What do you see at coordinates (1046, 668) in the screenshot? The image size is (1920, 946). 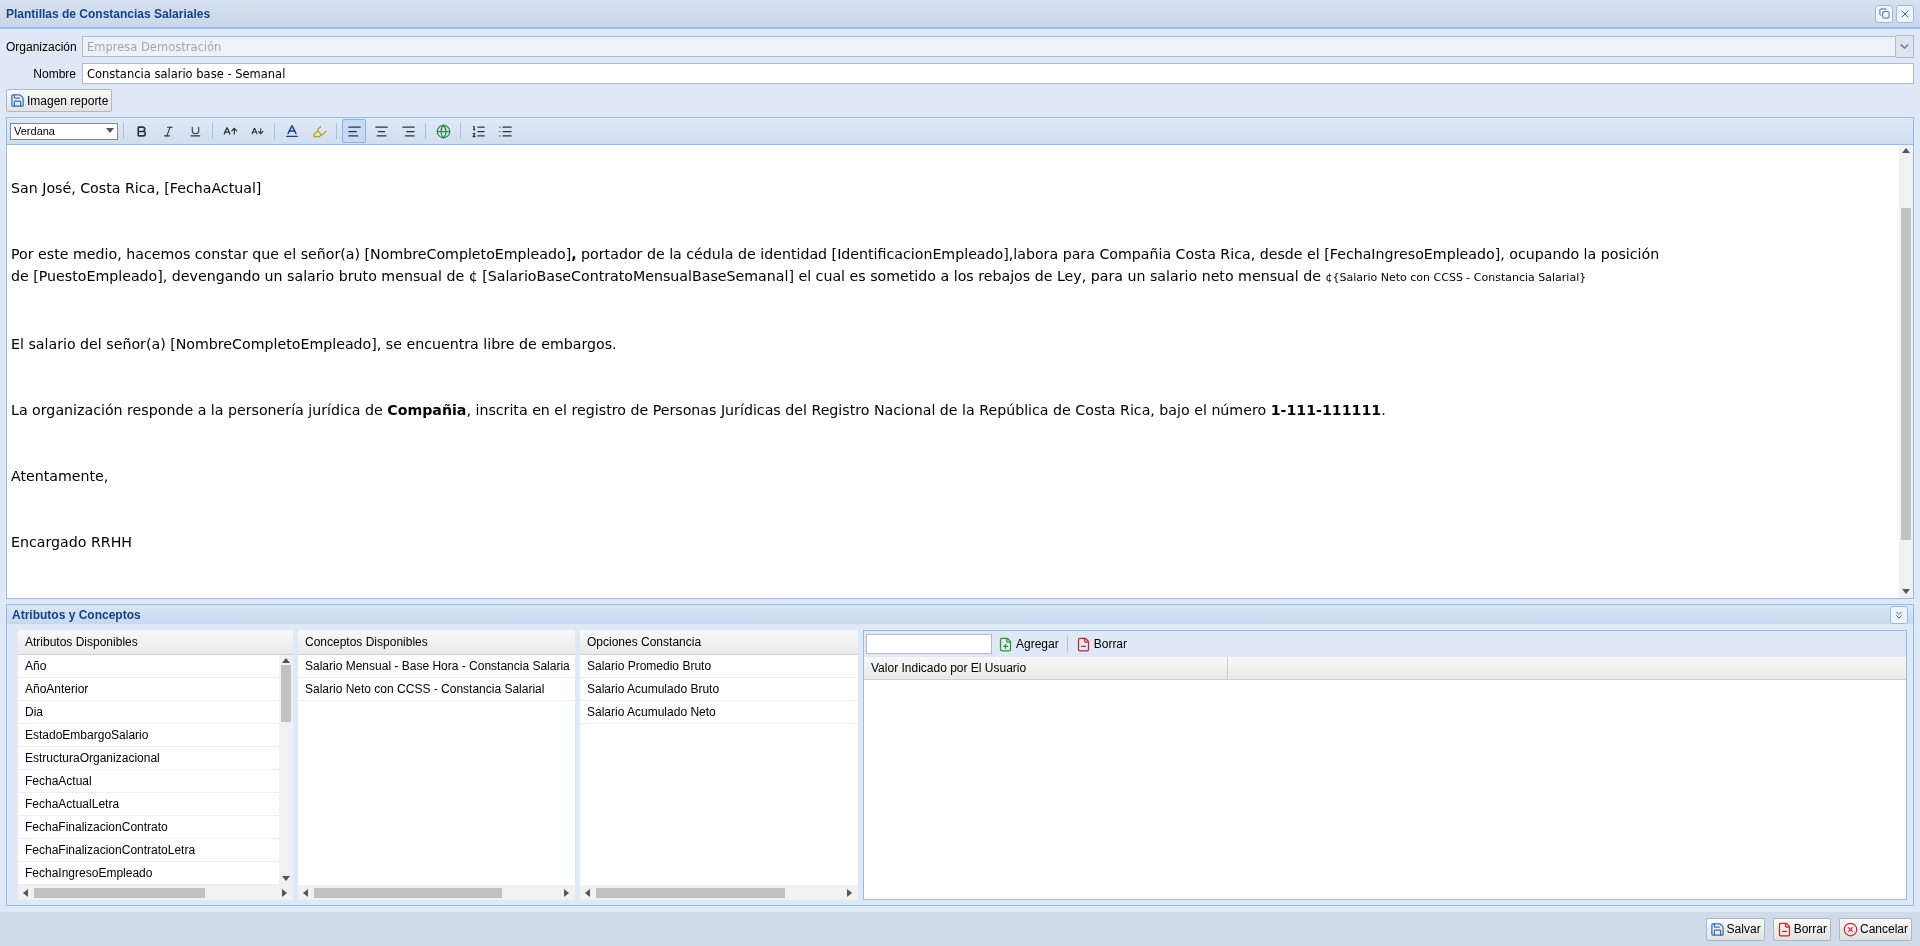 I see `column-header: Valor Indicado por El Usuario` at bounding box center [1046, 668].